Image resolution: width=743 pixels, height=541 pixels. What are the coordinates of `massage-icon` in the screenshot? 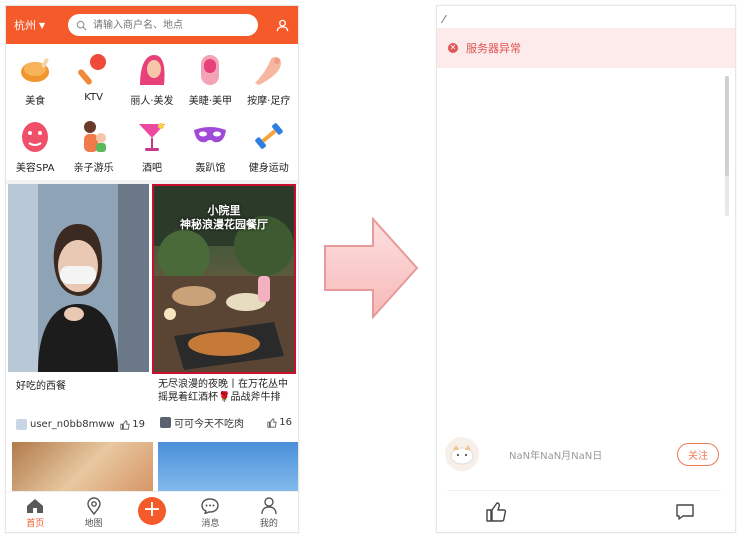 It's located at (269, 69).